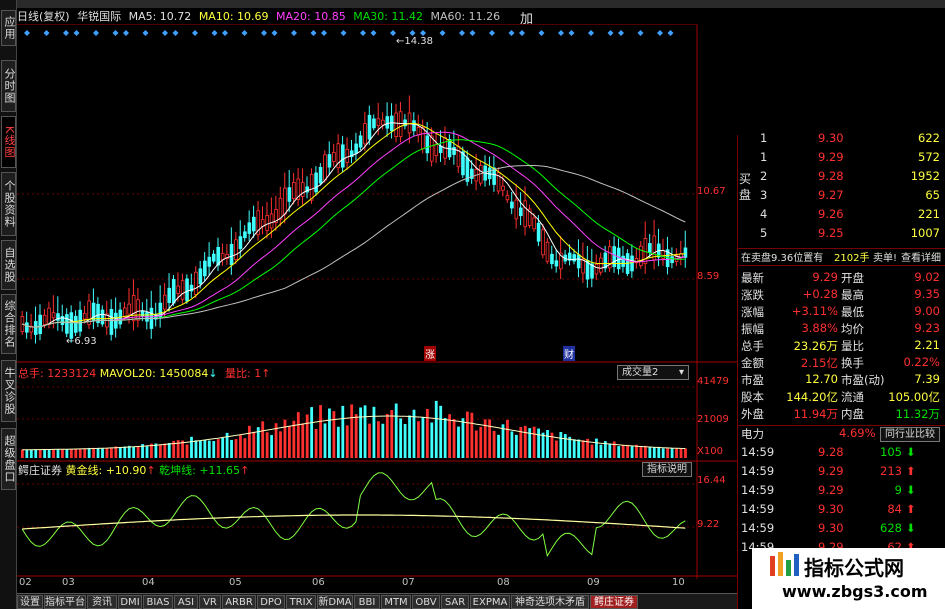  What do you see at coordinates (911, 452) in the screenshot?
I see `arrow-down-icon: ⬇` at bounding box center [911, 452].